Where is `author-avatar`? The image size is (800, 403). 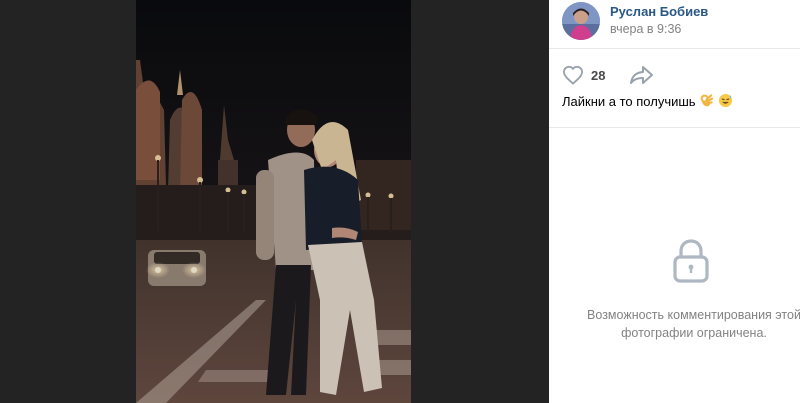
author-avatar is located at coordinates (581, 21).